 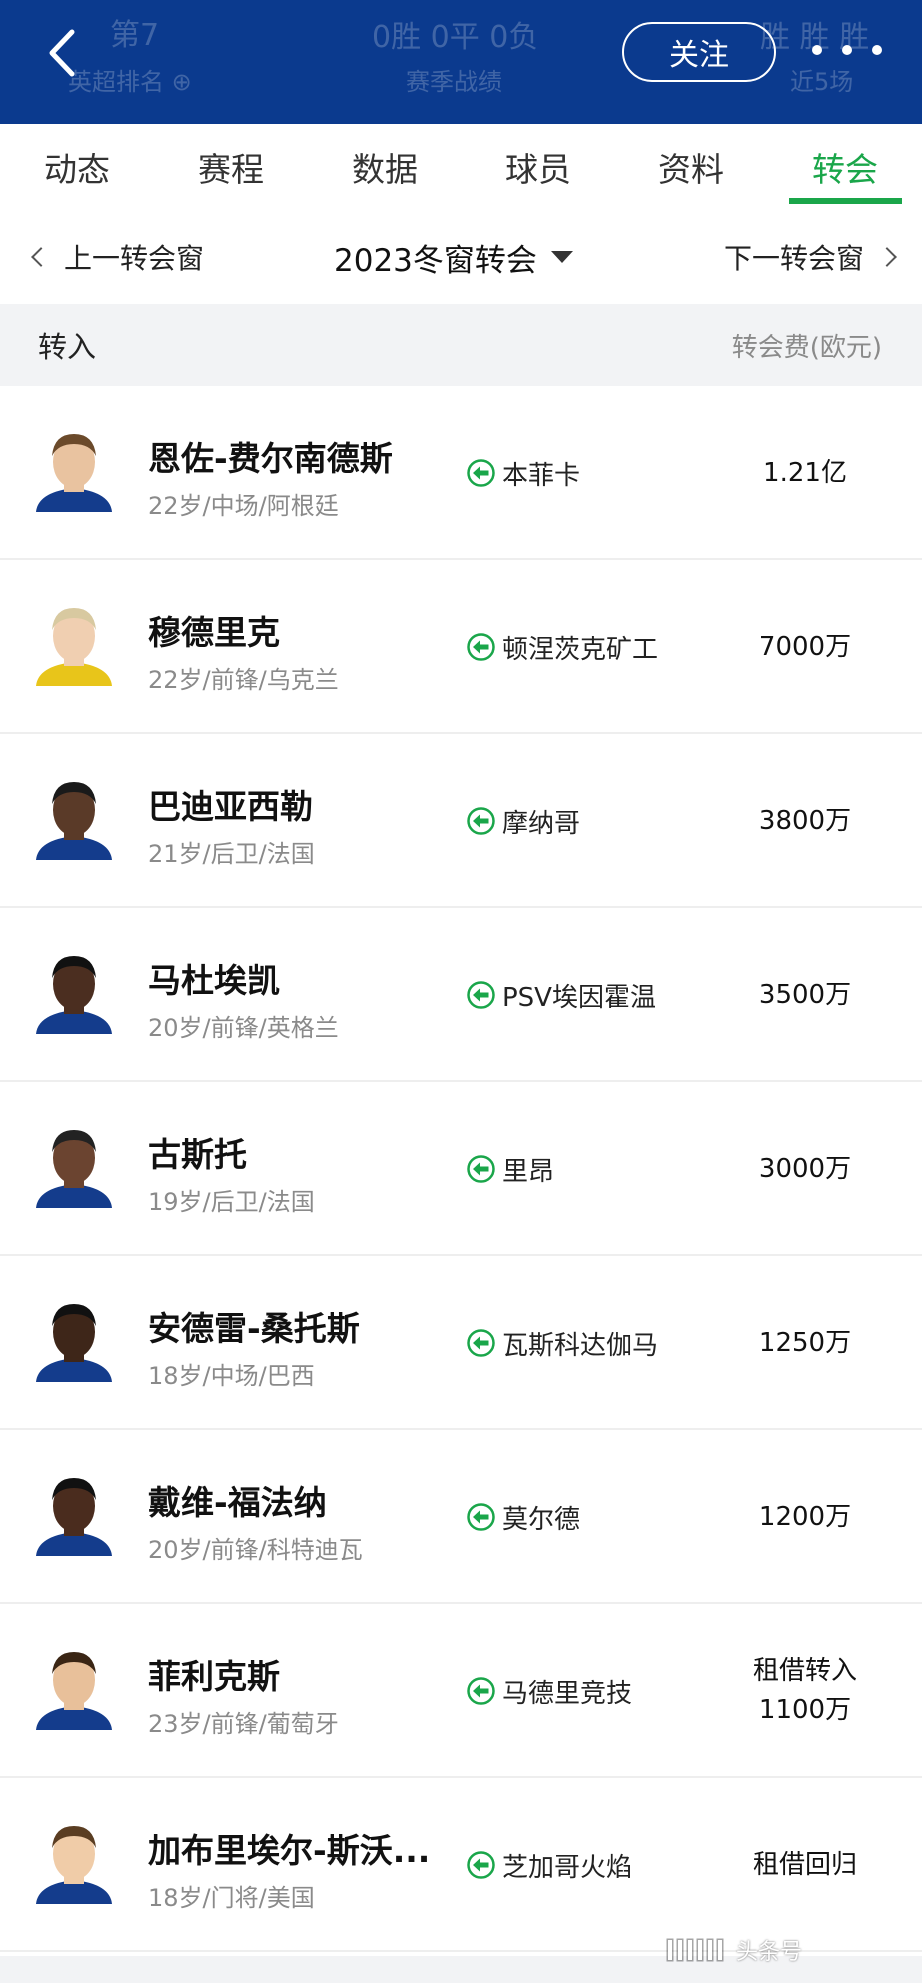 I want to click on from-club: PSV埃因霍温, so click(x=561, y=995).